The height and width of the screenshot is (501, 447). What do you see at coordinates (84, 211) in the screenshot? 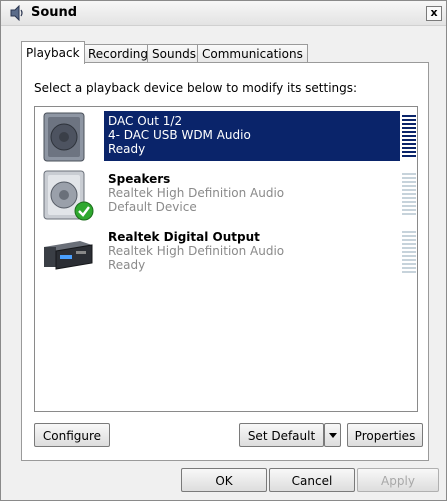
I see `default-check-icon` at bounding box center [84, 211].